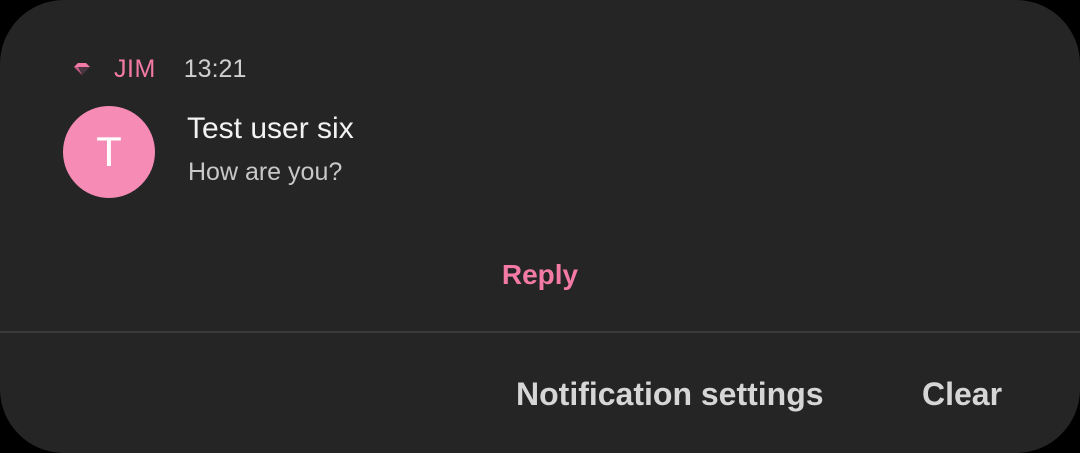 This screenshot has width=1080, height=453. I want to click on app-name: JIM, so click(135, 68).